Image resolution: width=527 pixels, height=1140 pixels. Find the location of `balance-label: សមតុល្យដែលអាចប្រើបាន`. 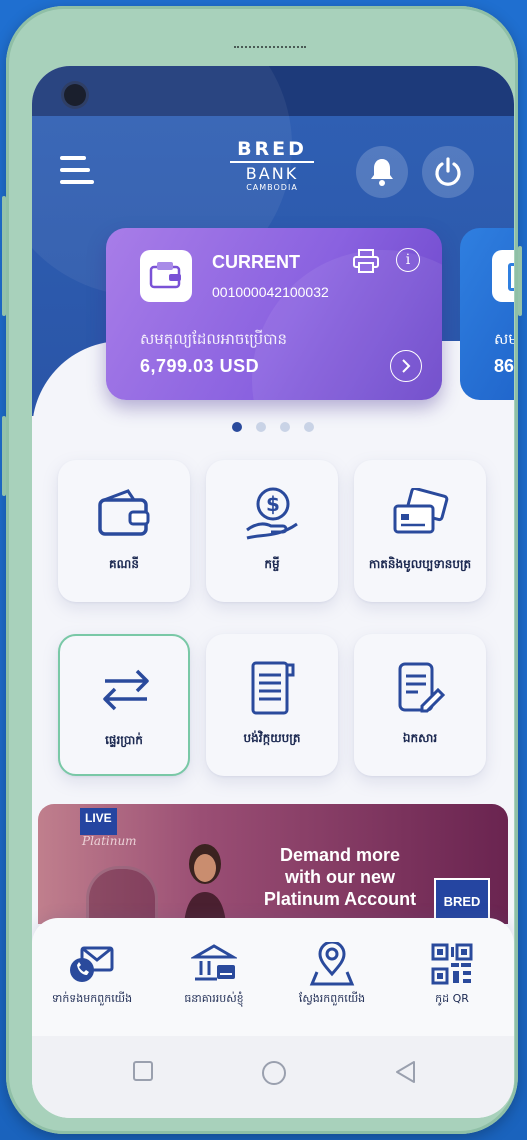

balance-label: សមតុល្យដែលអាចប្រើបាន is located at coordinates (213, 339).